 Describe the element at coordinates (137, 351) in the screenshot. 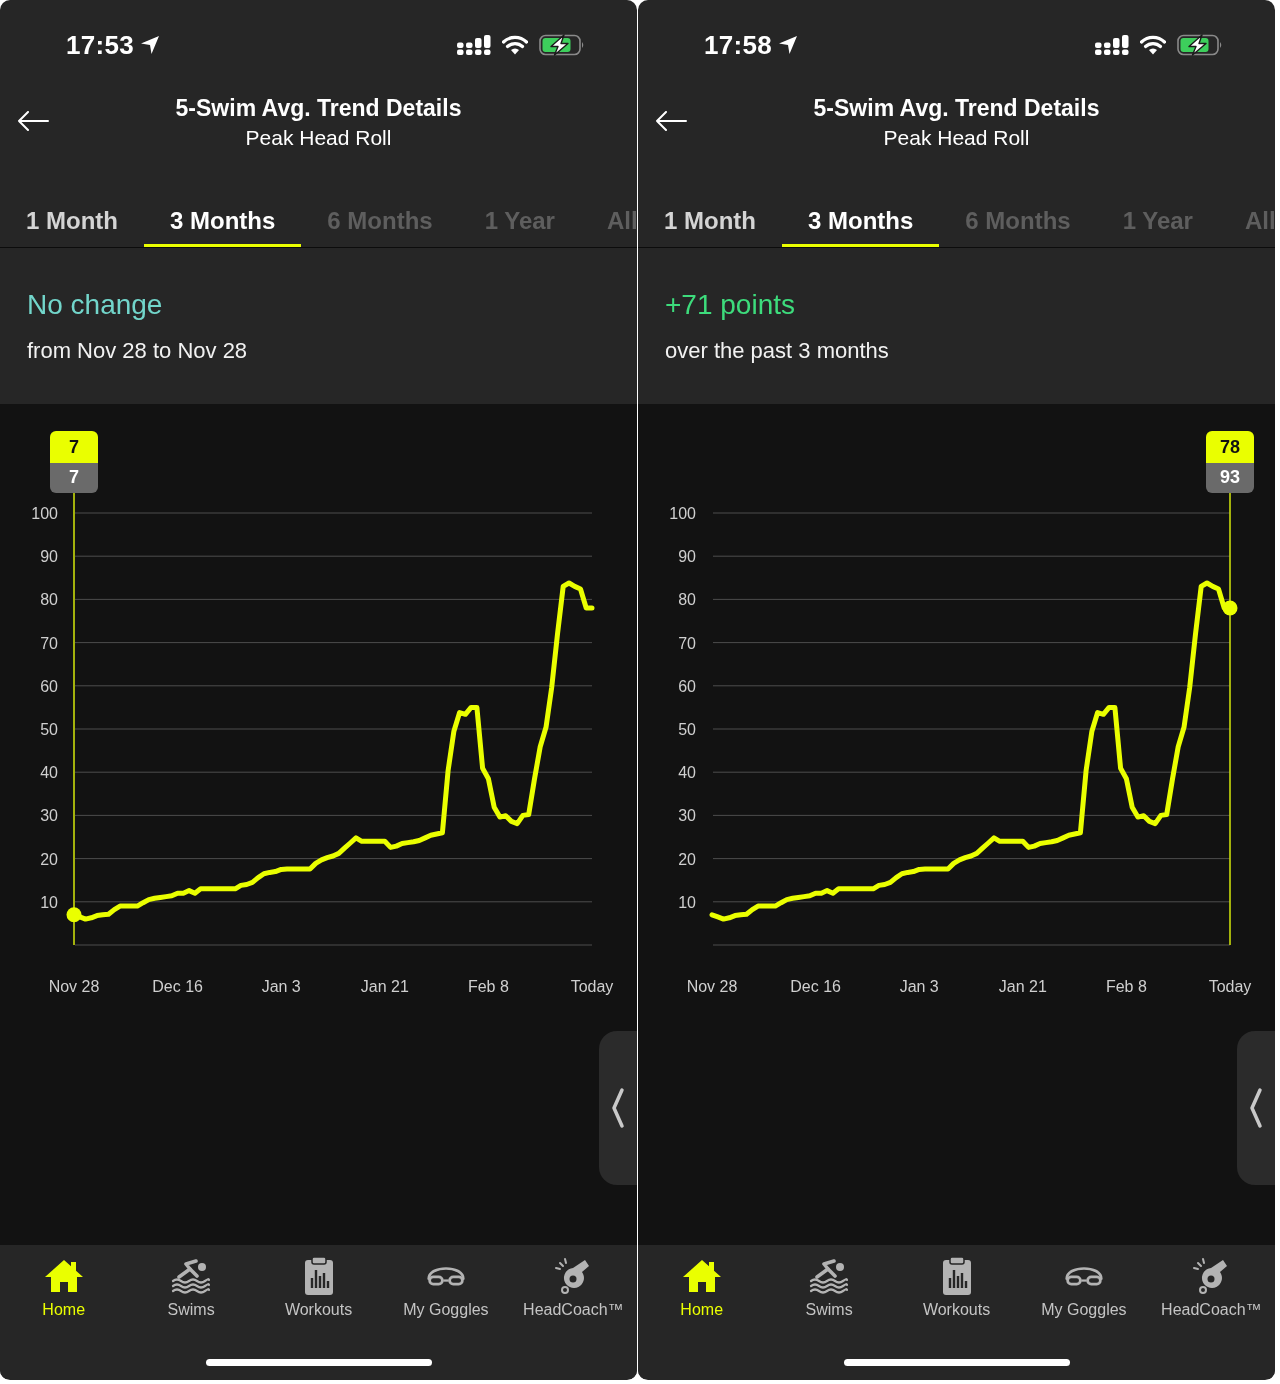

I see `trend-period-text: from Nov 28 to Nov 28` at that location.